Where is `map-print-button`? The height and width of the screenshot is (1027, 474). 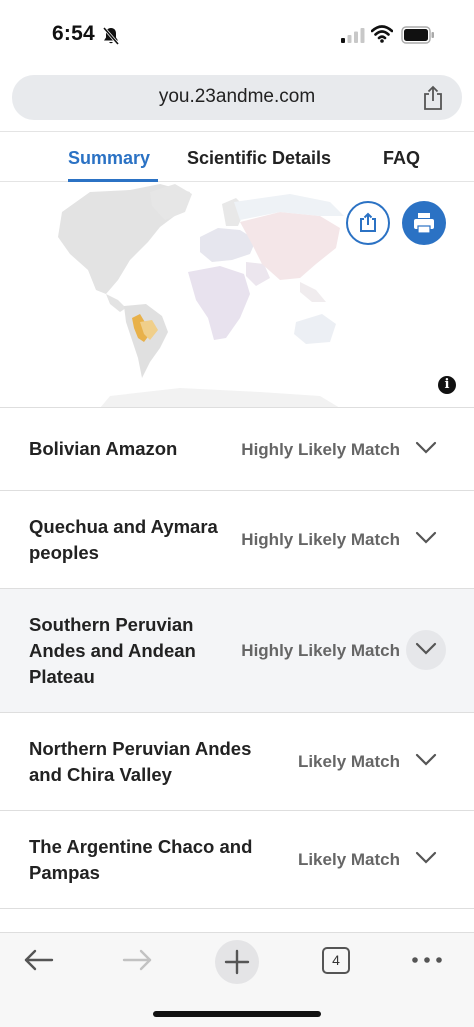 map-print-button is located at coordinates (424, 223).